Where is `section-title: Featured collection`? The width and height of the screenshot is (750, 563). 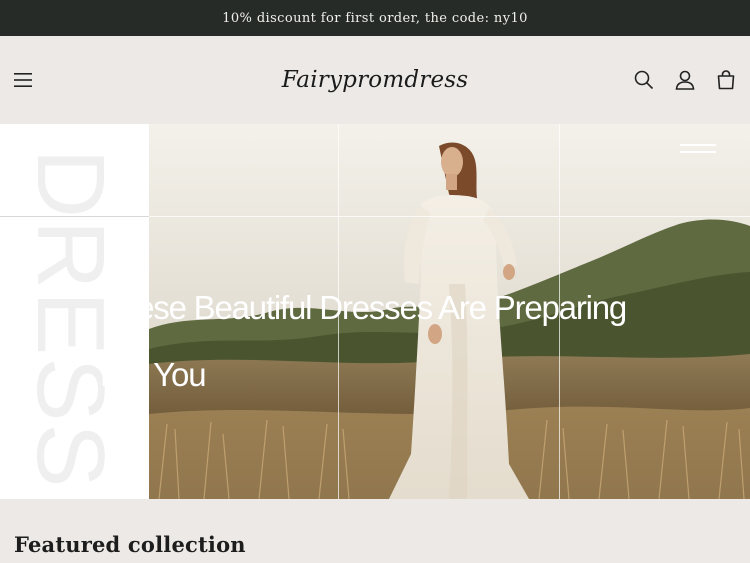 section-title: Featured collection is located at coordinates (130, 544).